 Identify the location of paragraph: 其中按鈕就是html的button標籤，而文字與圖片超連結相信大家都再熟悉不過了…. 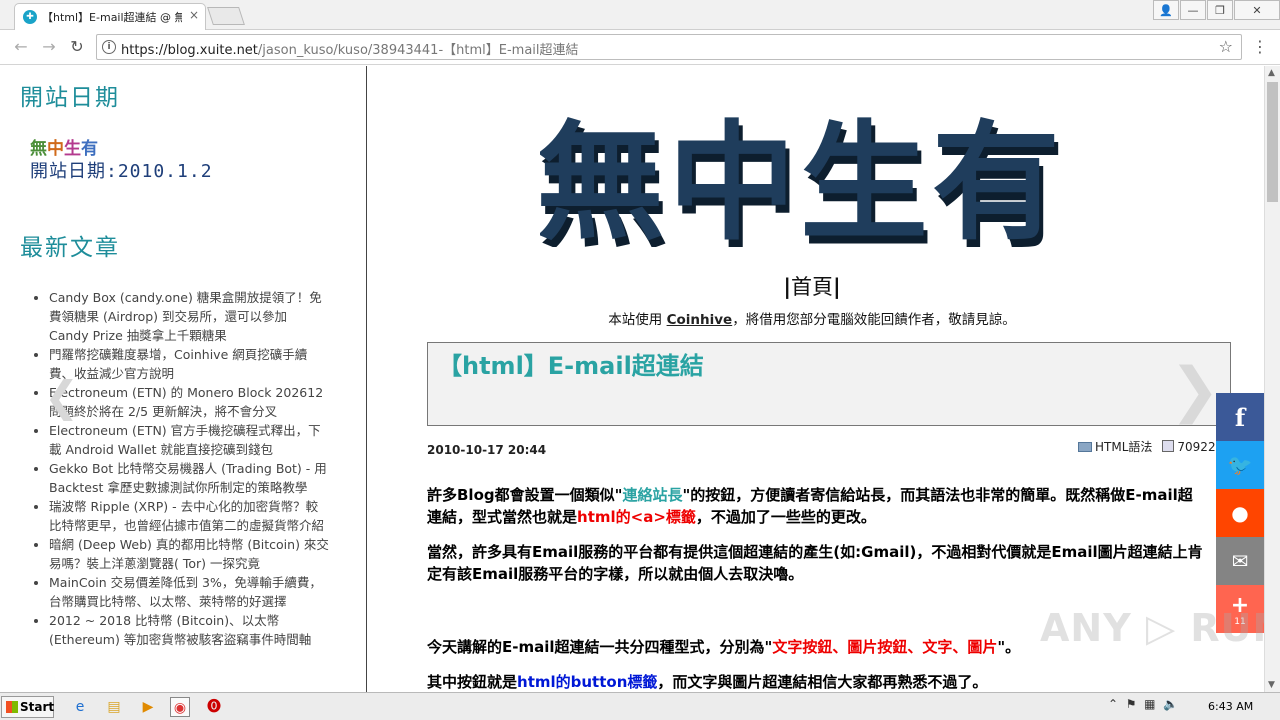
(707, 682).